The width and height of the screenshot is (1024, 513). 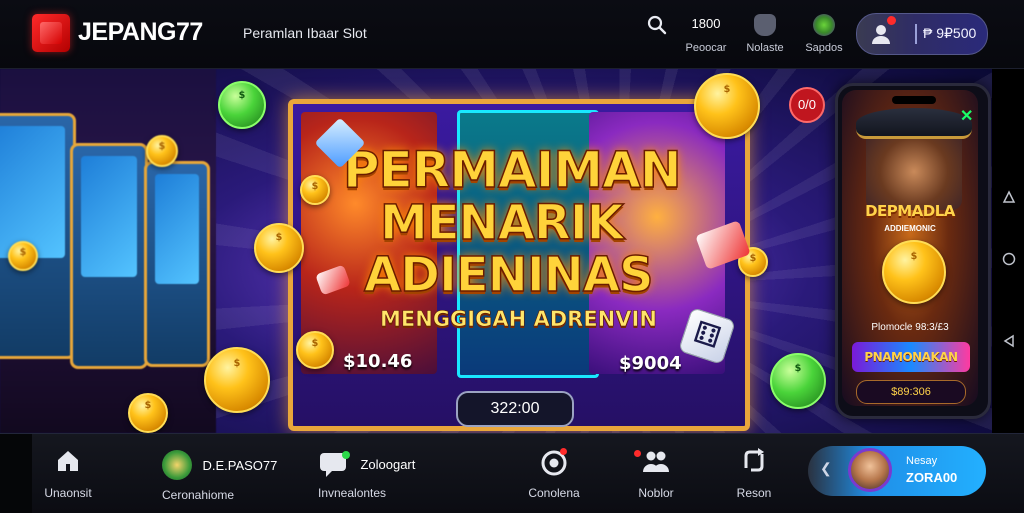 I want to click on home-nav-icon, so click(x=1009, y=260).